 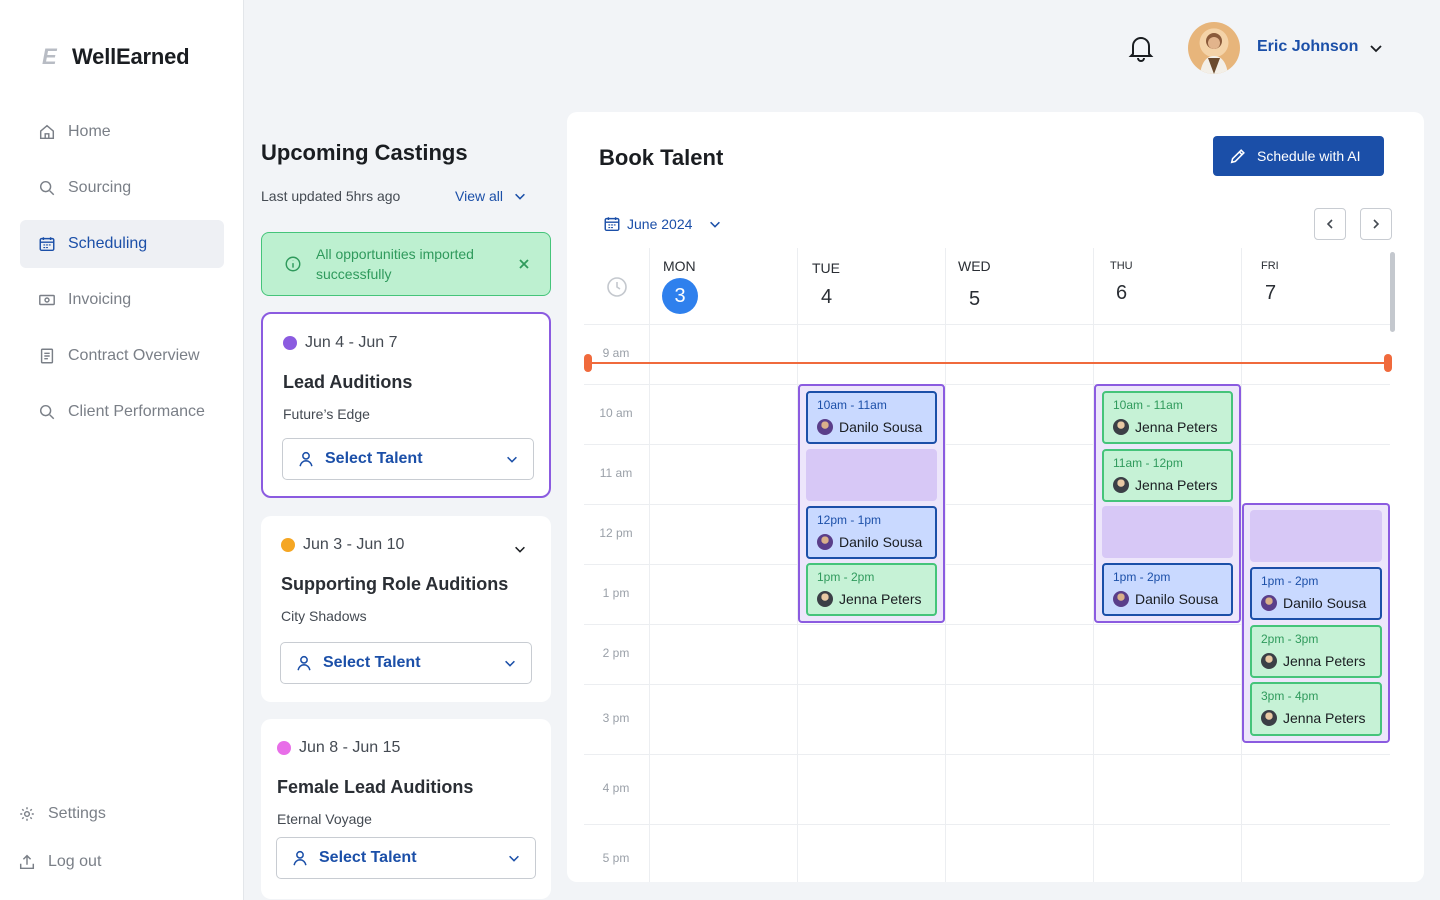 What do you see at coordinates (1330, 224) in the screenshot?
I see `prev-week-button` at bounding box center [1330, 224].